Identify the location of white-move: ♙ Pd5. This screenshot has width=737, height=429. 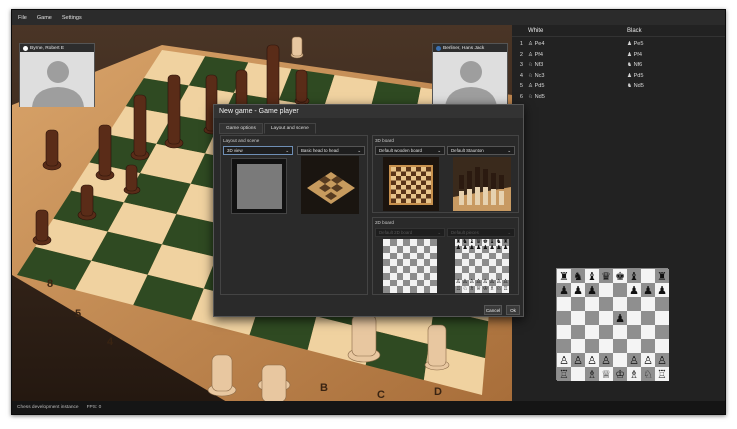
(577, 86).